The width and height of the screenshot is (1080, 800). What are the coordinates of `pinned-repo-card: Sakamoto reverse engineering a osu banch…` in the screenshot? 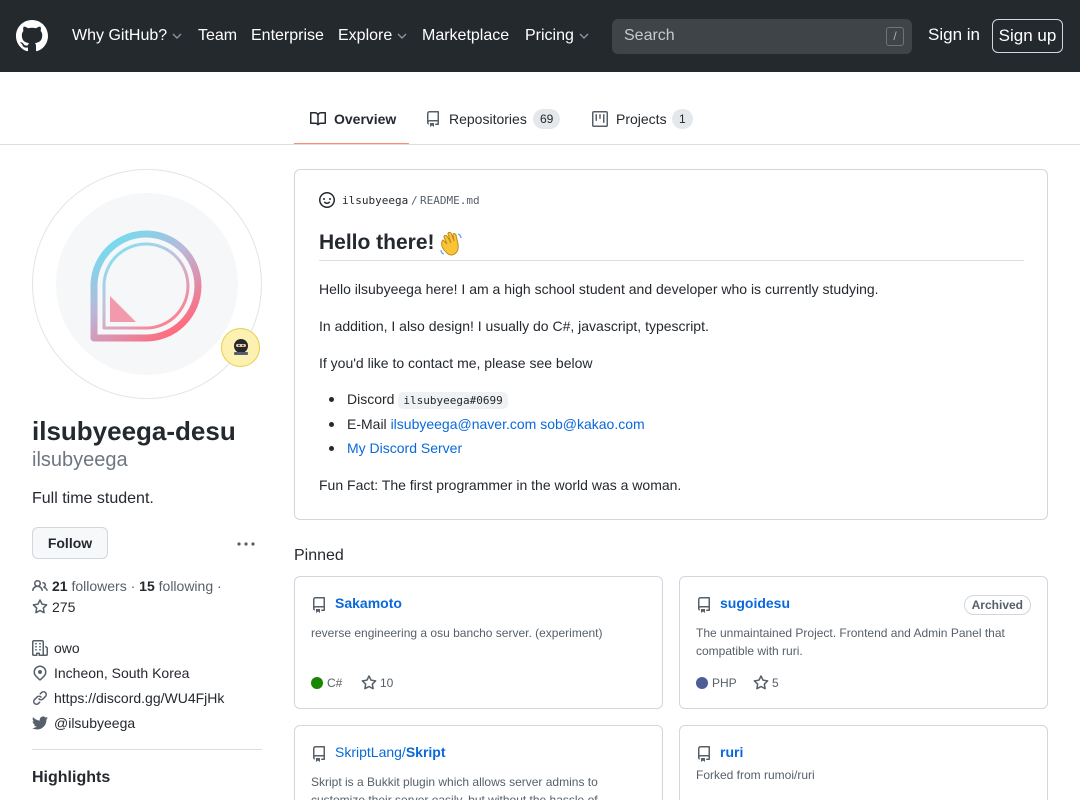 It's located at (478, 642).